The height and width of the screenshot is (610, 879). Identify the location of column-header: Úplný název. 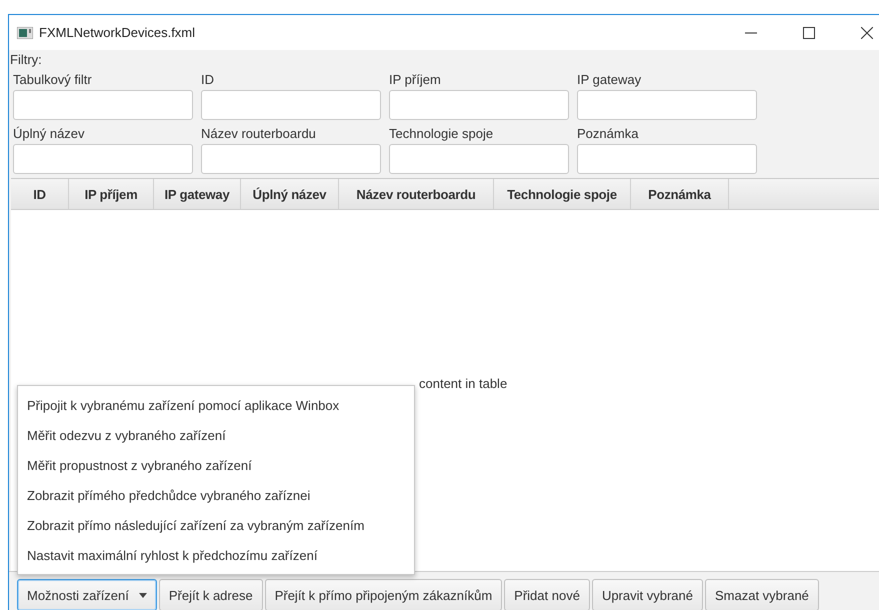
(290, 194).